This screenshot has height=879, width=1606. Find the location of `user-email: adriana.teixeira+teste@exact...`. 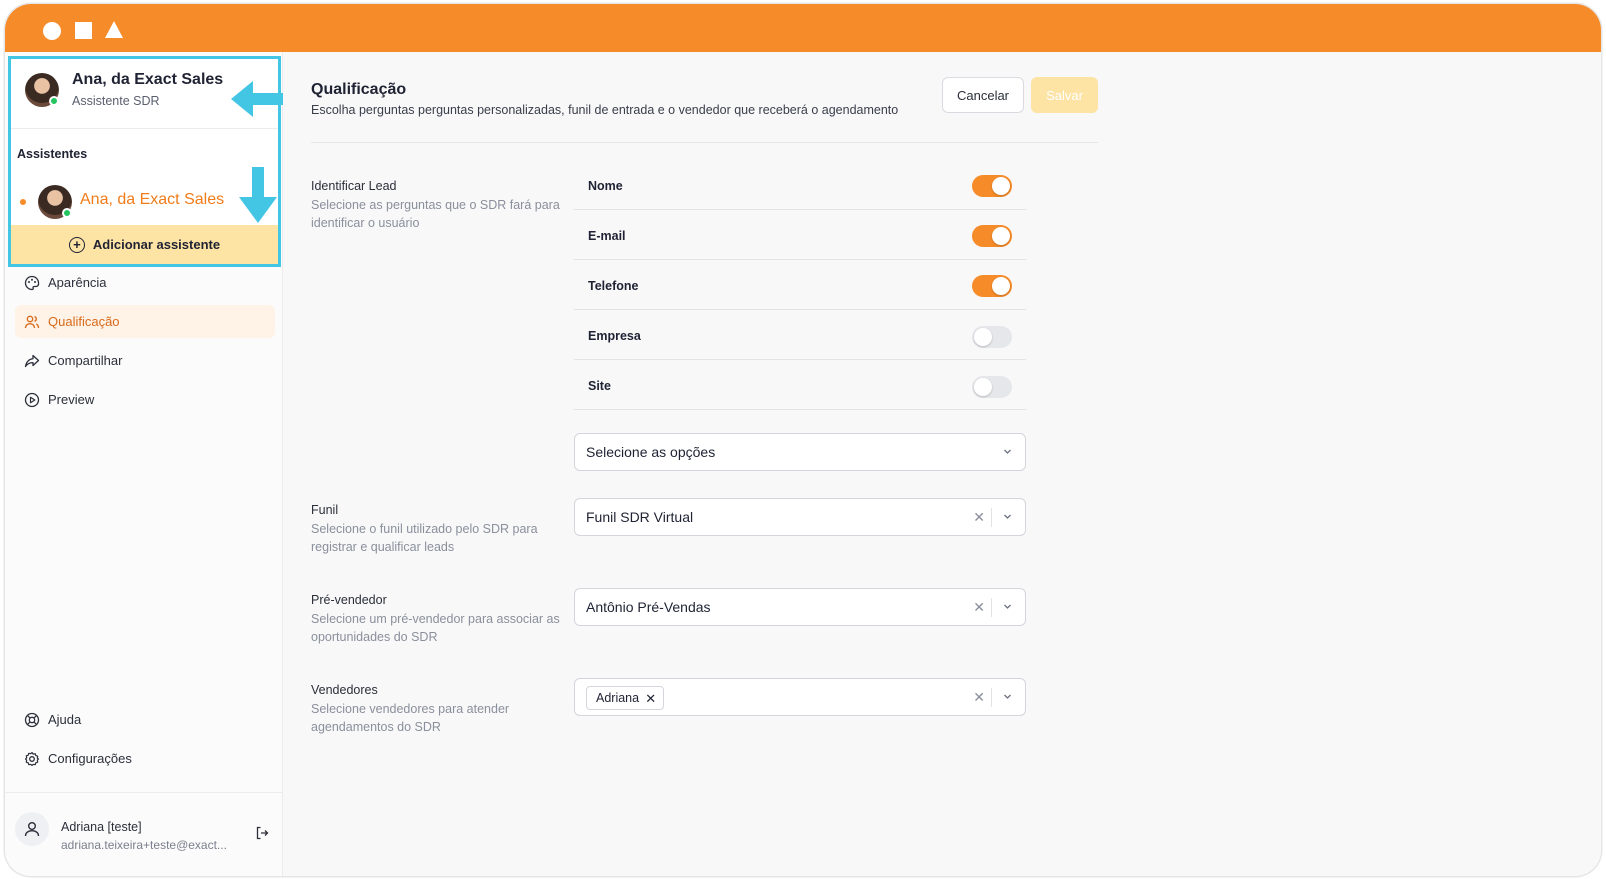

user-email: adriana.teixeira+teste@exact... is located at coordinates (144, 845).